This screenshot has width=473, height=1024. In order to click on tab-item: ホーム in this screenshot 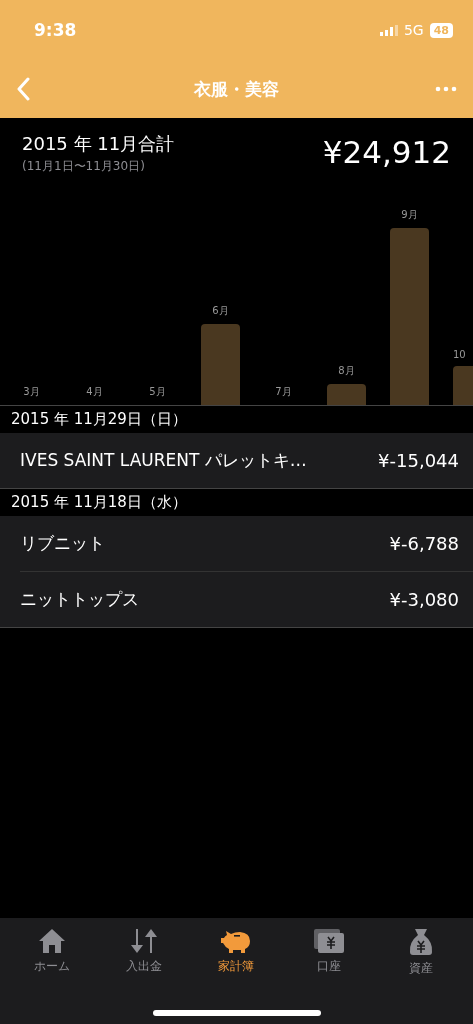, I will do `click(52, 952)`.